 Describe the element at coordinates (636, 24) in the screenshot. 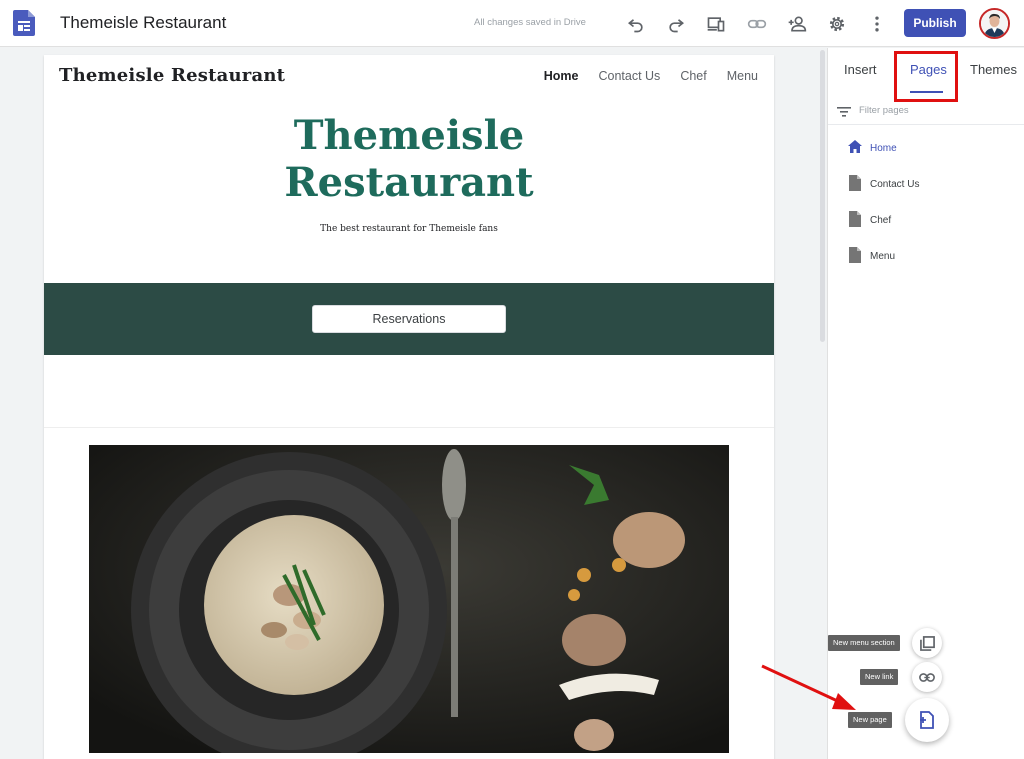

I see `undo-icon` at that location.